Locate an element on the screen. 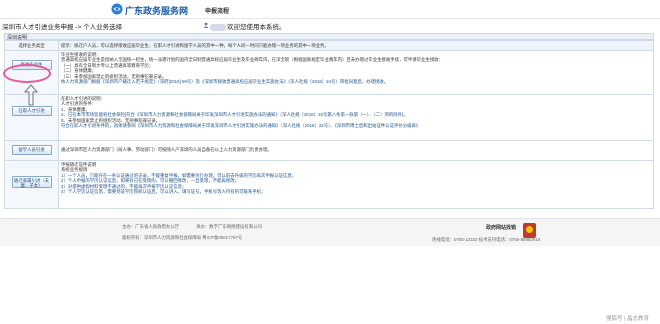 This screenshot has height=324, width=660. footer-org: 版权所有：深圳市人力资源和社会保障局 粤ICP备05017767号 is located at coordinates (182, 237).